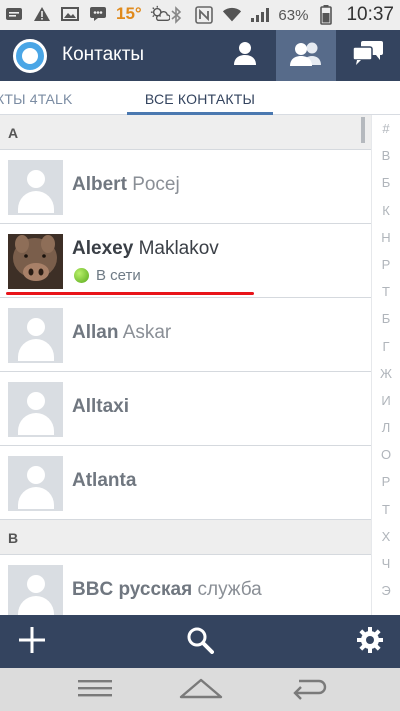  Describe the element at coordinates (370, 14) in the screenshot. I see `clock: 10:37` at that location.